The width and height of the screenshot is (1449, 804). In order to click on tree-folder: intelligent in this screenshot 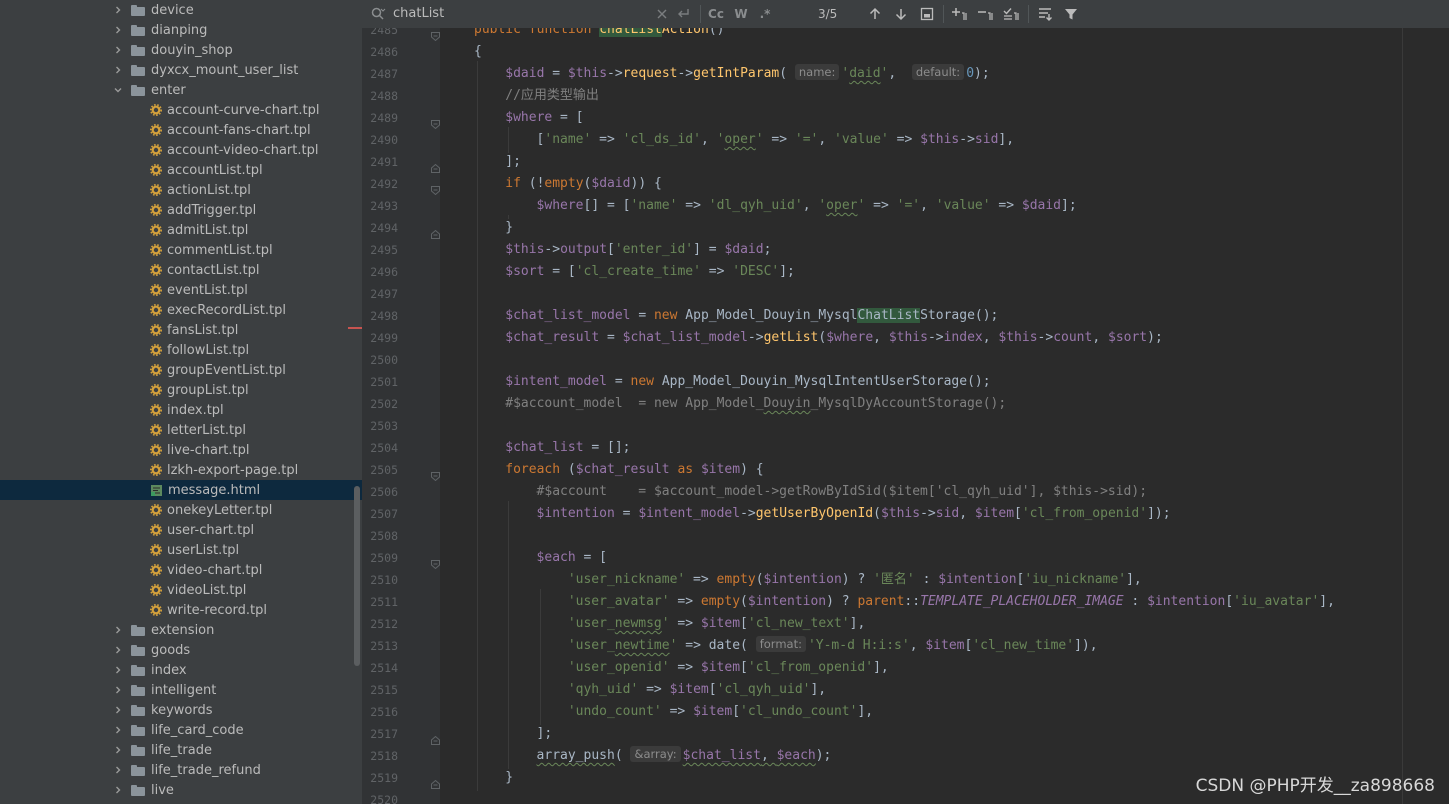, I will do `click(181, 690)`.